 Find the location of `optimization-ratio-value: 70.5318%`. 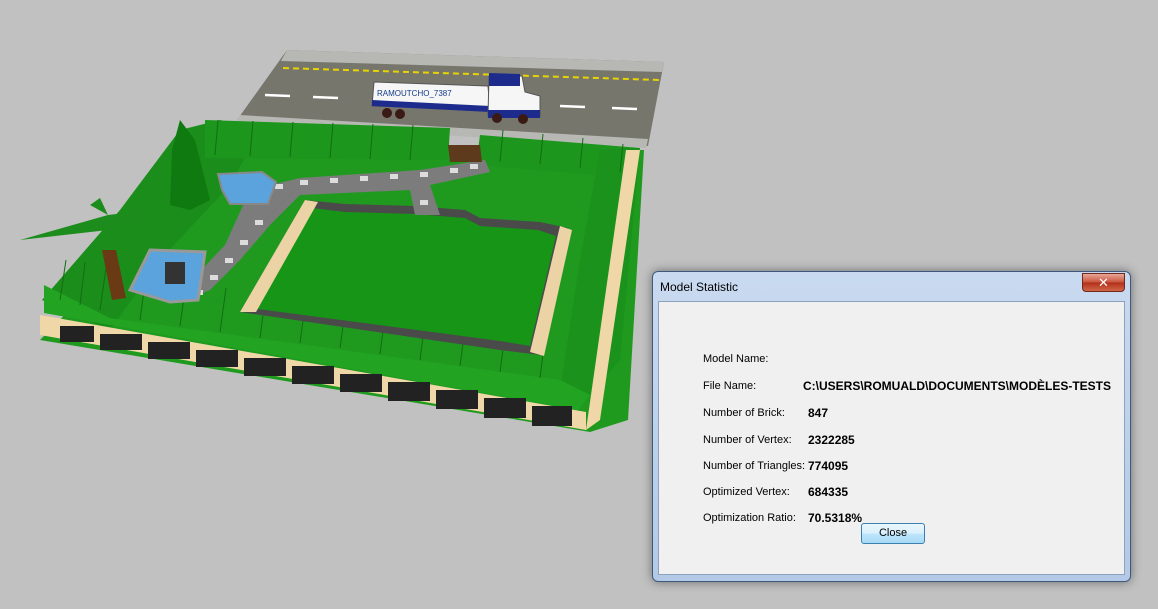

optimization-ratio-value: 70.5318% is located at coordinates (835, 518).